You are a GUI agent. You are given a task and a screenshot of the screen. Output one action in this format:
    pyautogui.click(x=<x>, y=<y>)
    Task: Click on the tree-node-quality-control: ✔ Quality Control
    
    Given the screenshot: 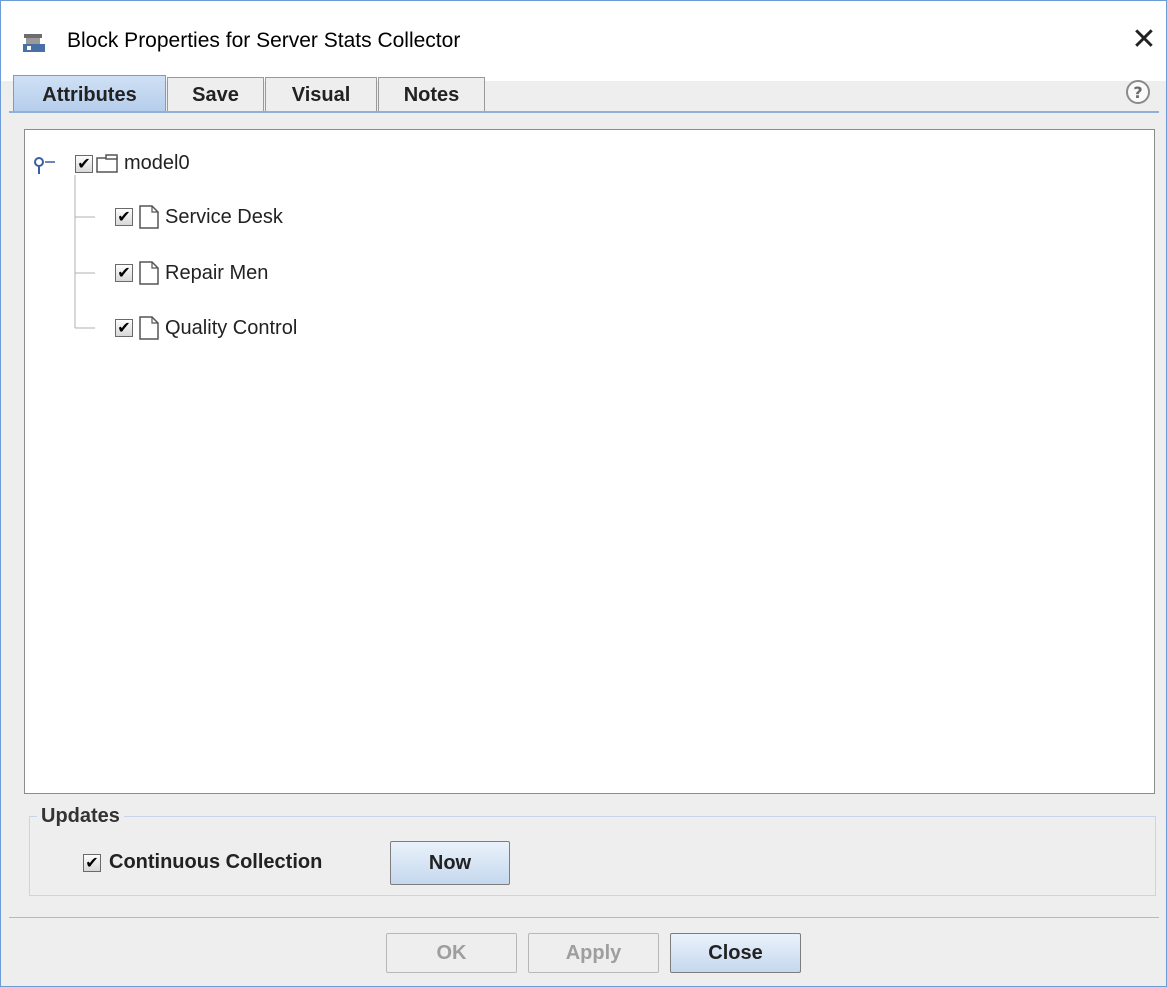 What is the action you would take?
    pyautogui.click(x=206, y=328)
    